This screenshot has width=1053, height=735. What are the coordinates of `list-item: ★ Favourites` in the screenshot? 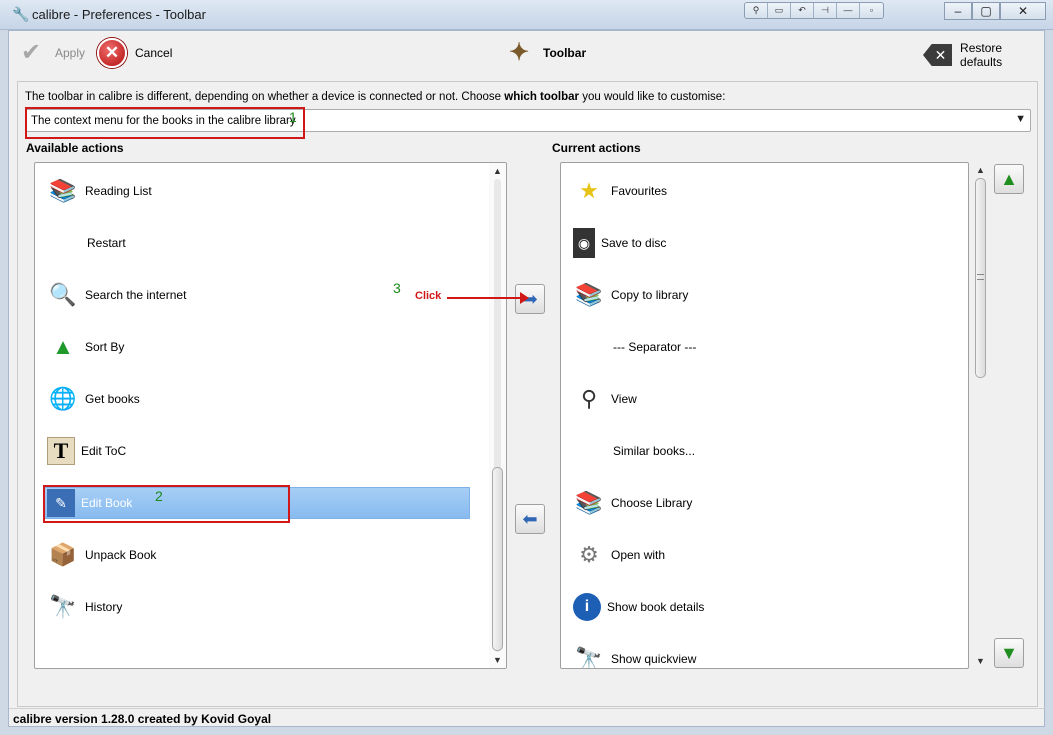 It's located at (770, 191).